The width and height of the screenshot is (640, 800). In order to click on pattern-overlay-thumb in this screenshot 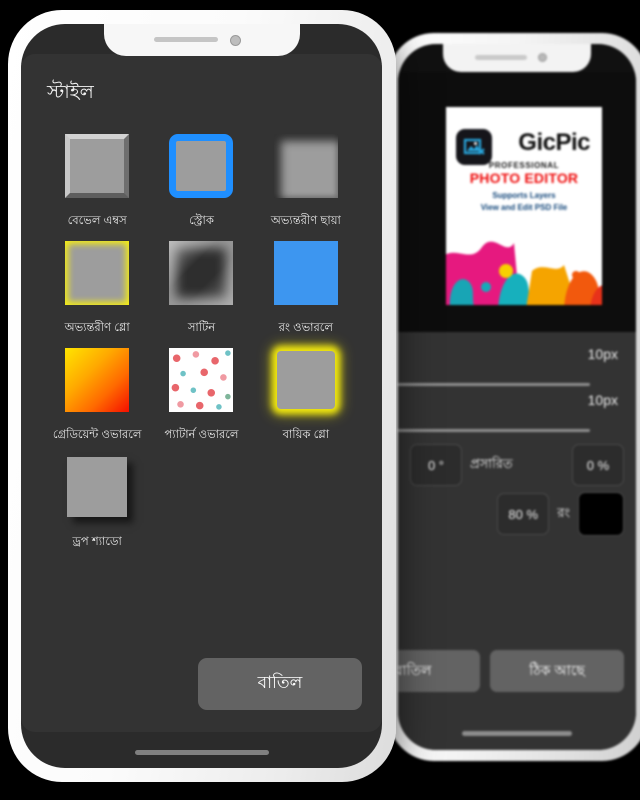, I will do `click(201, 380)`.